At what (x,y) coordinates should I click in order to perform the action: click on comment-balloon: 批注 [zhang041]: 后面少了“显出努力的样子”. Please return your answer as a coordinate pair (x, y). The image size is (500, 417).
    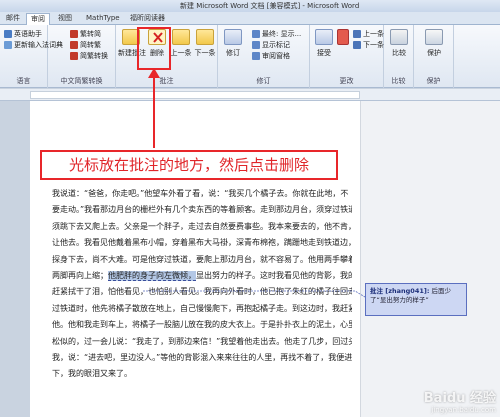
    Looking at the image, I should click on (416, 299).